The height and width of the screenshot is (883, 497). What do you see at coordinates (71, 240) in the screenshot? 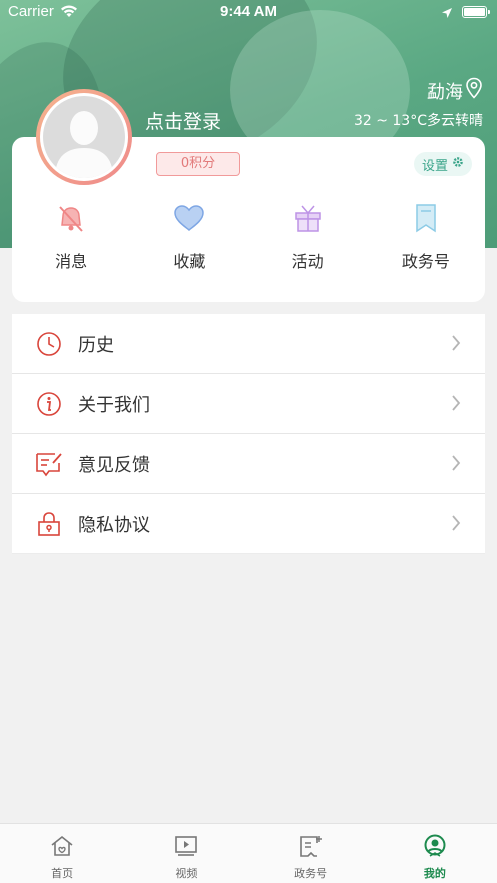
I see `quick-action-messages: 消息` at bounding box center [71, 240].